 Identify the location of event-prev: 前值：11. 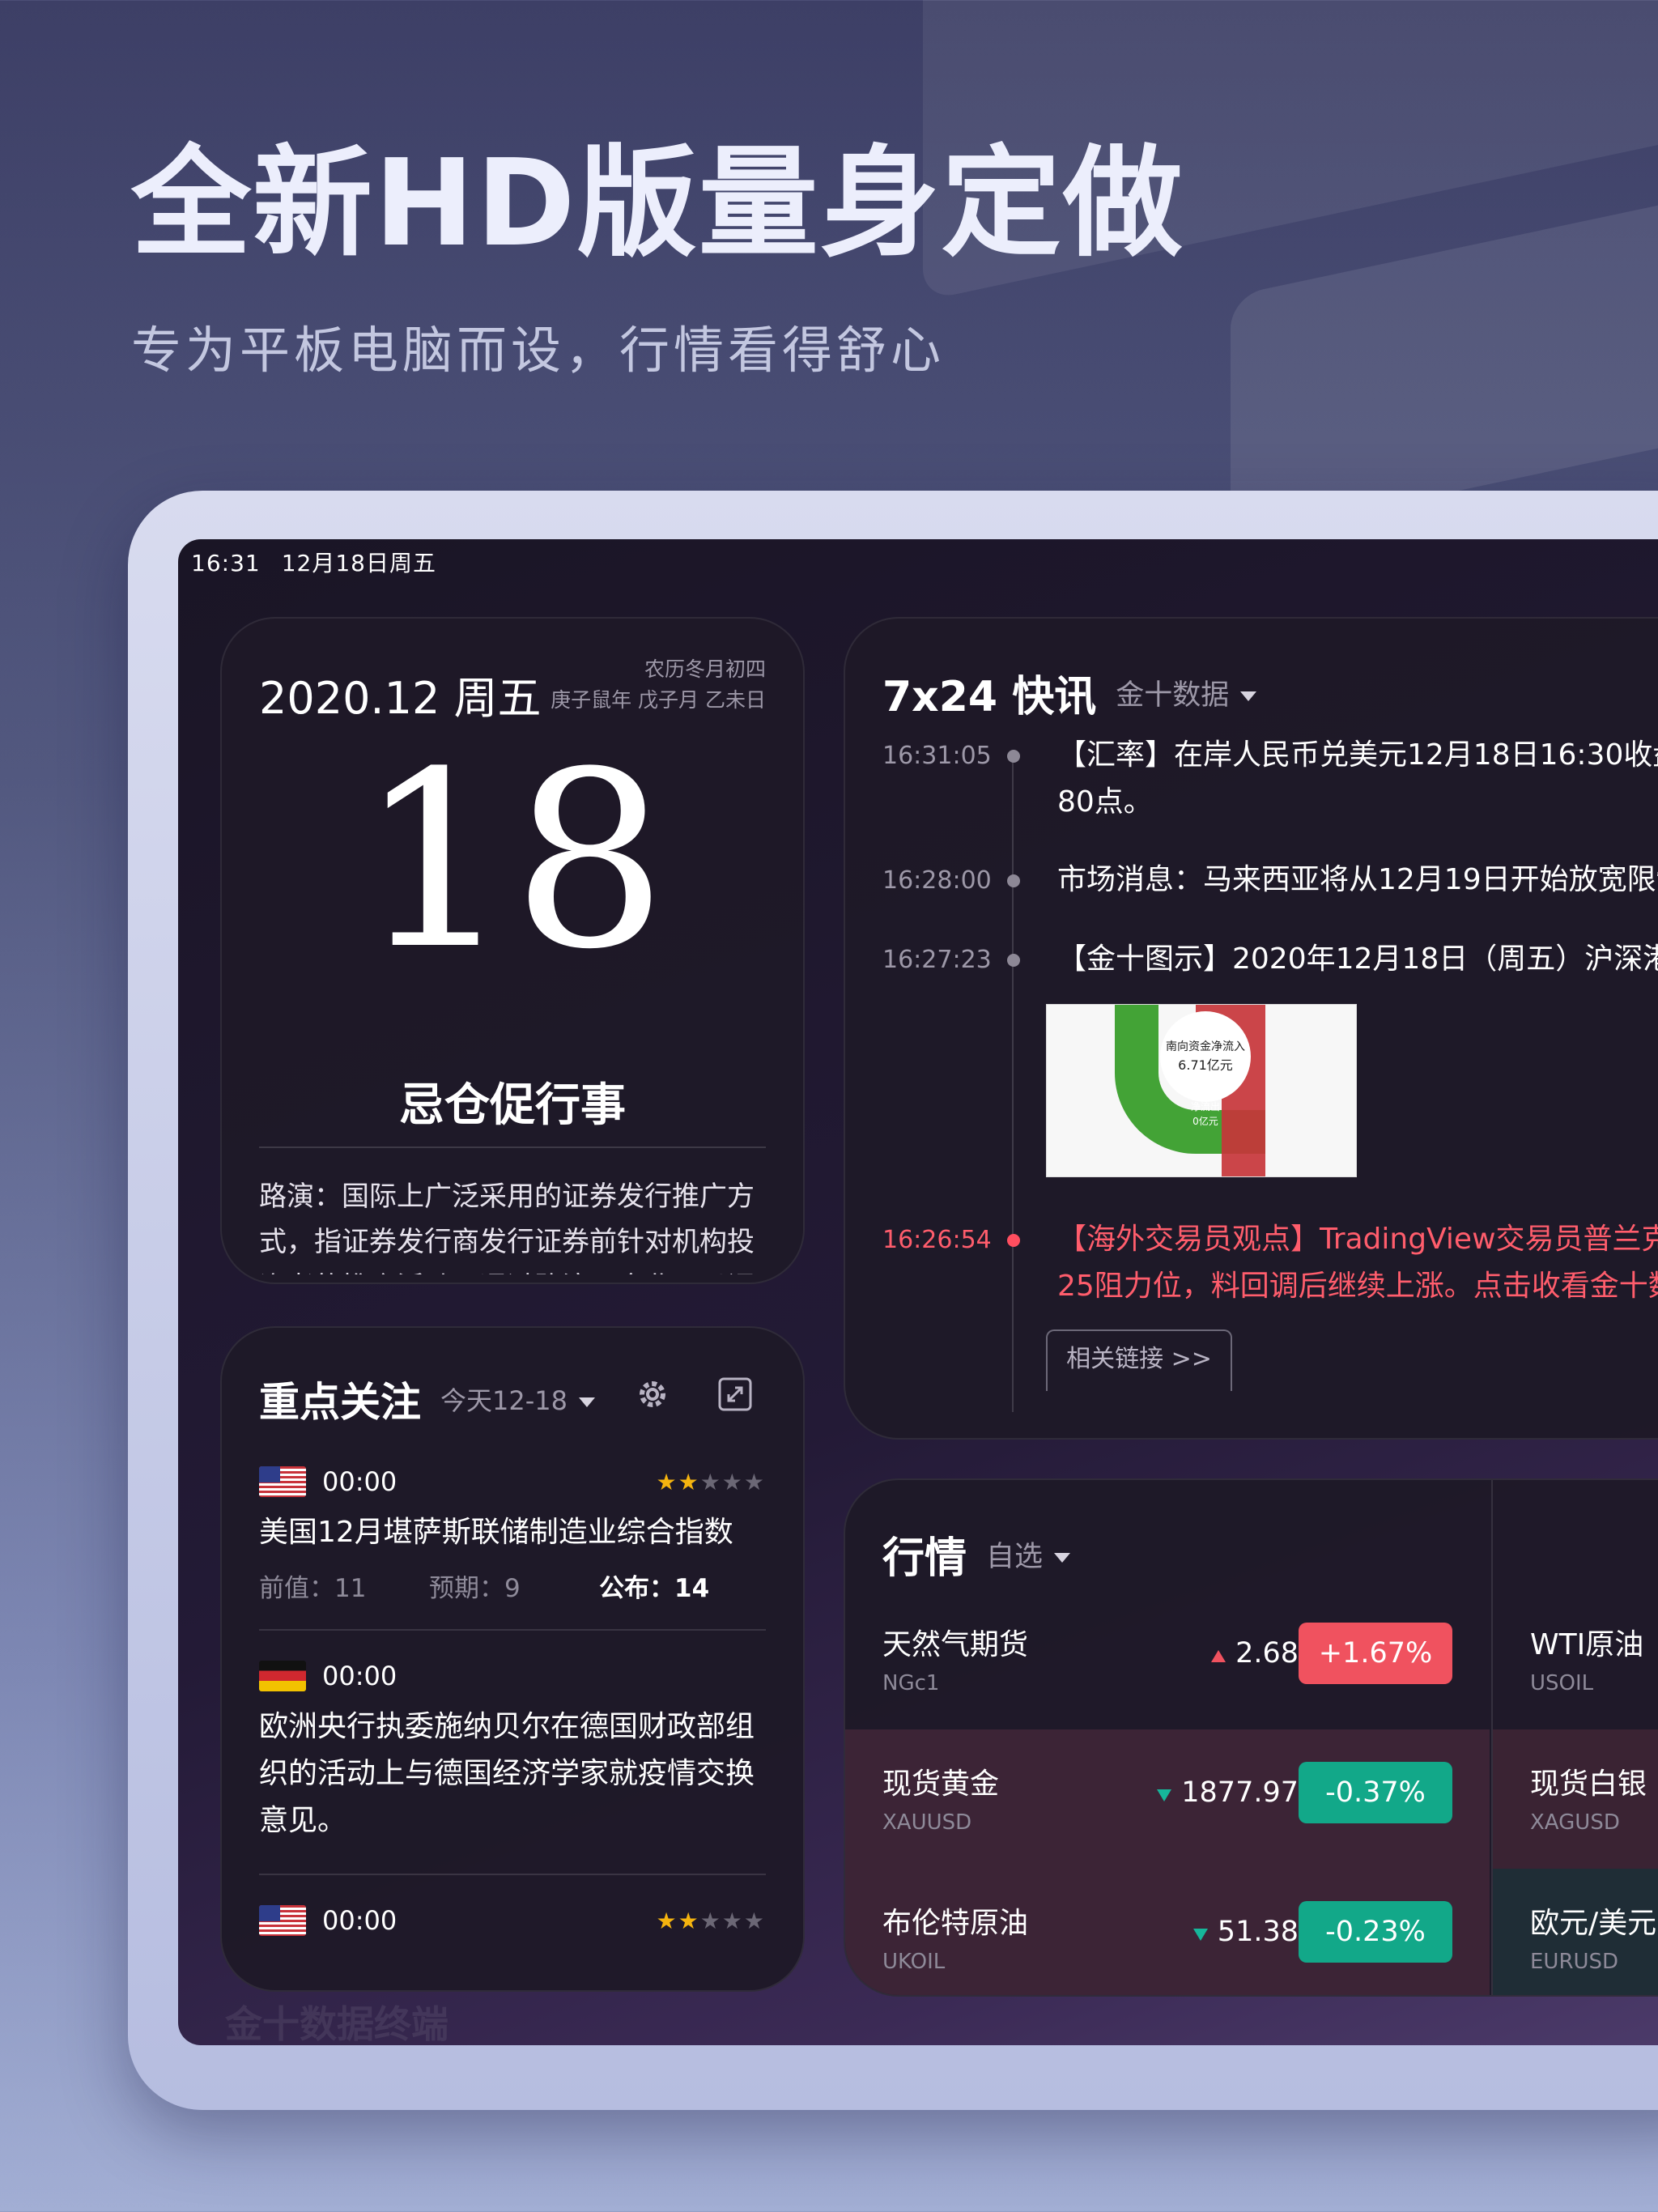
(313, 1589).